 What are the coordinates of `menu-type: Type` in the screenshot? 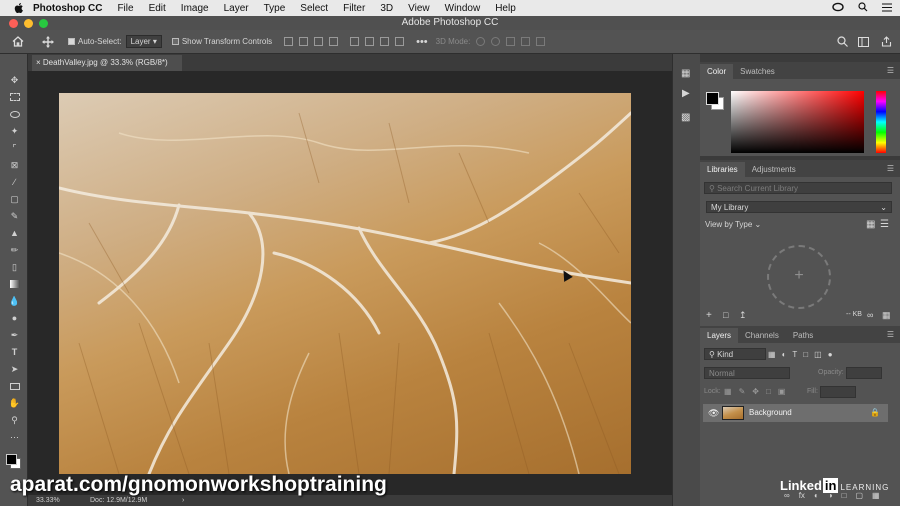 It's located at (275, 8).